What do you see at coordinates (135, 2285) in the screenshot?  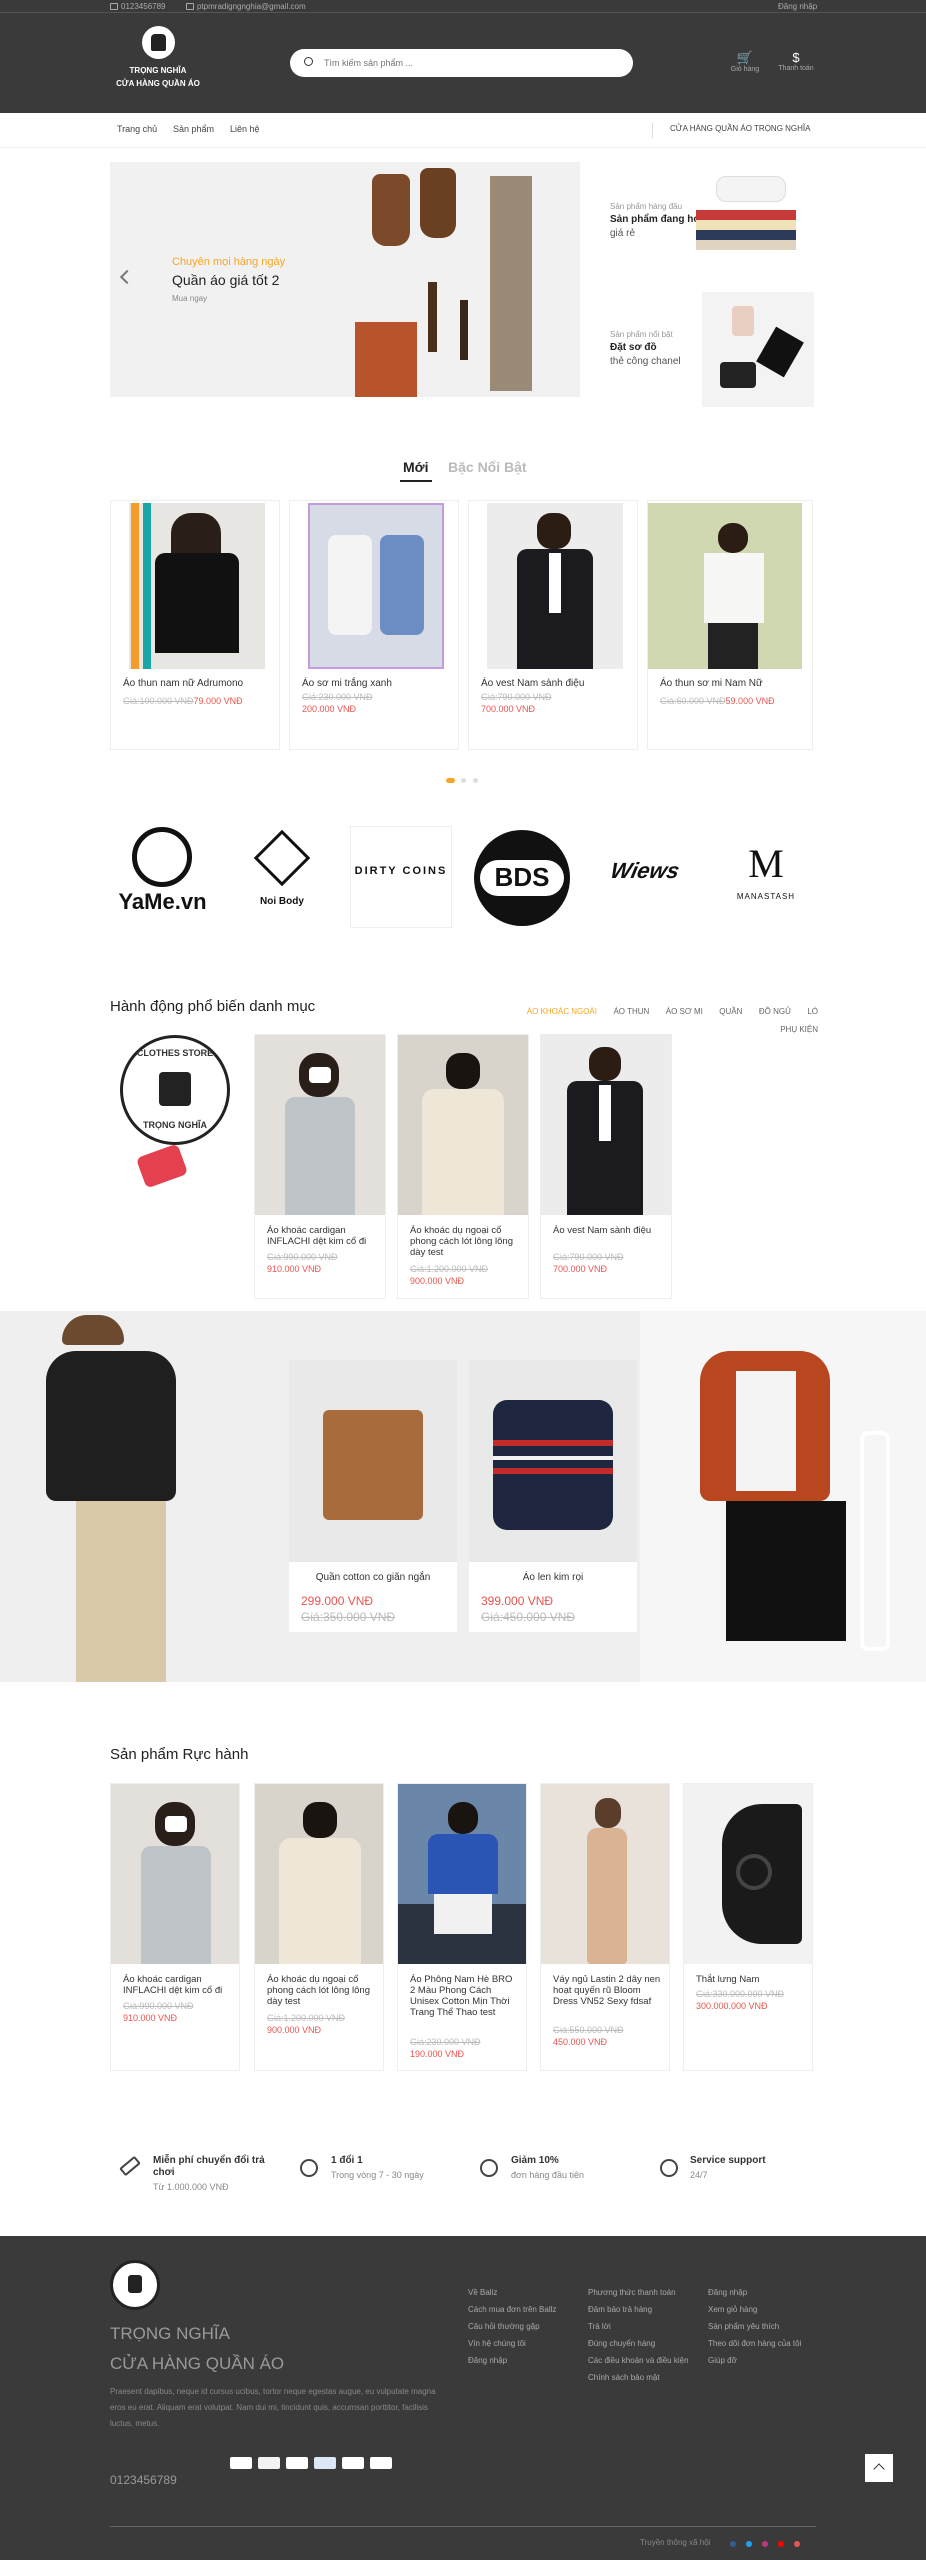 I see `footer-logo-icon` at bounding box center [135, 2285].